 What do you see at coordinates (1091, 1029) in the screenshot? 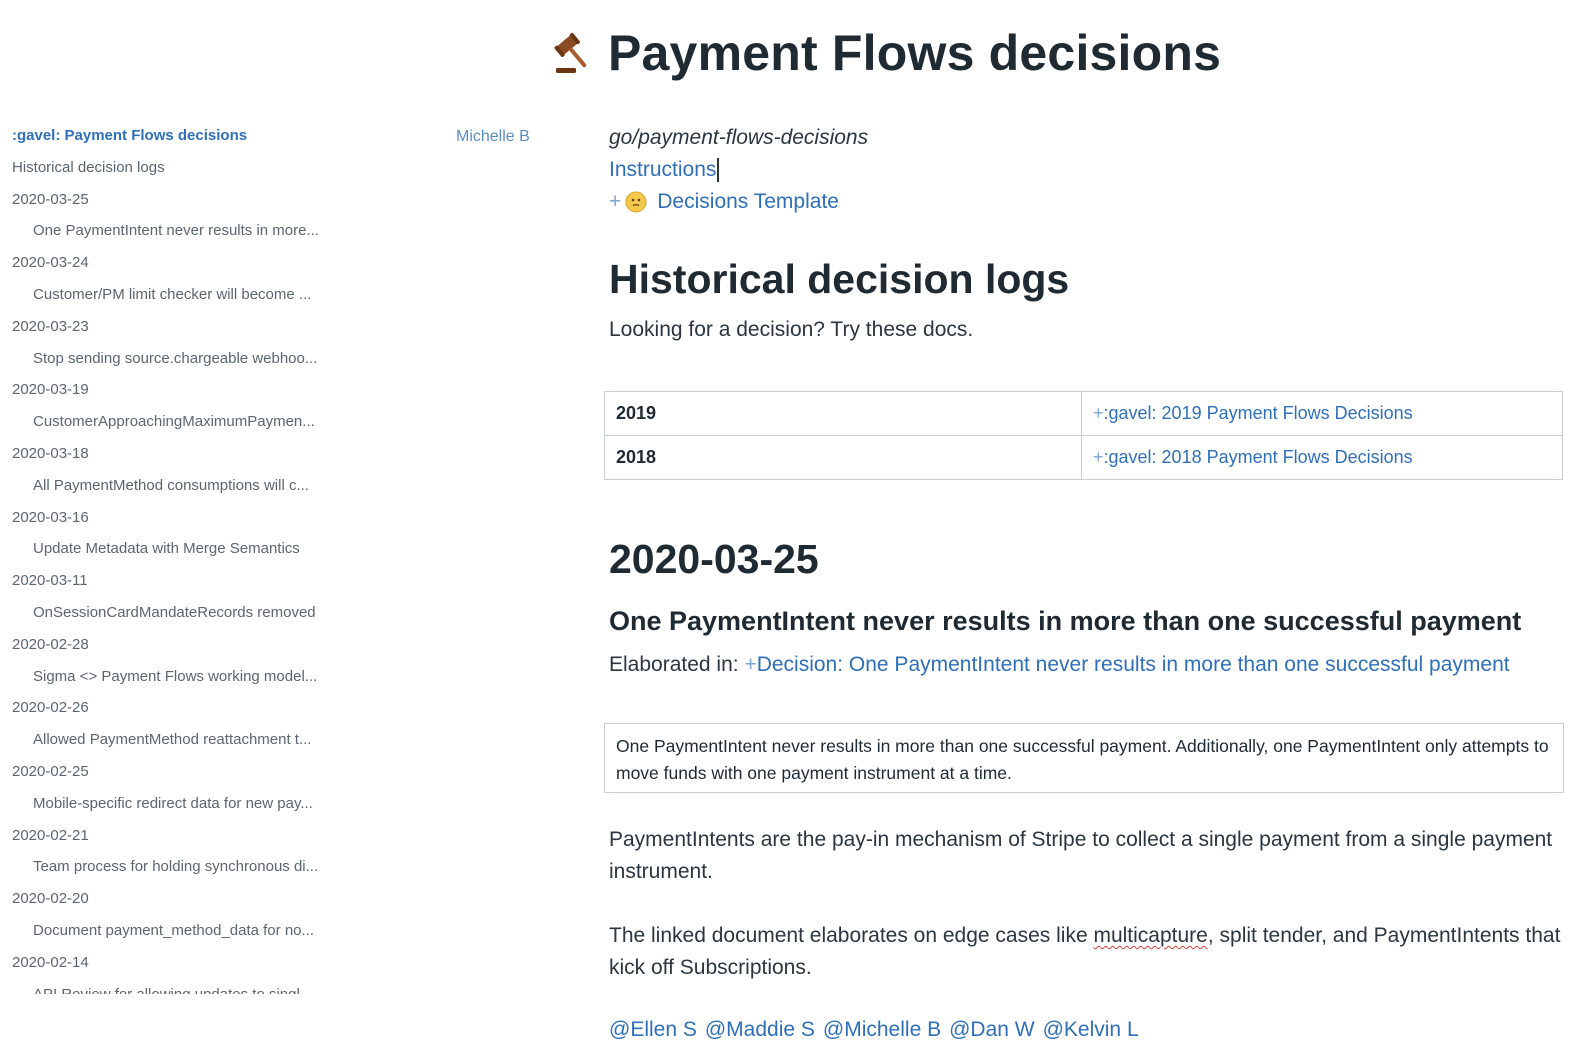
I see `user-mention: @Kelvin L` at bounding box center [1091, 1029].